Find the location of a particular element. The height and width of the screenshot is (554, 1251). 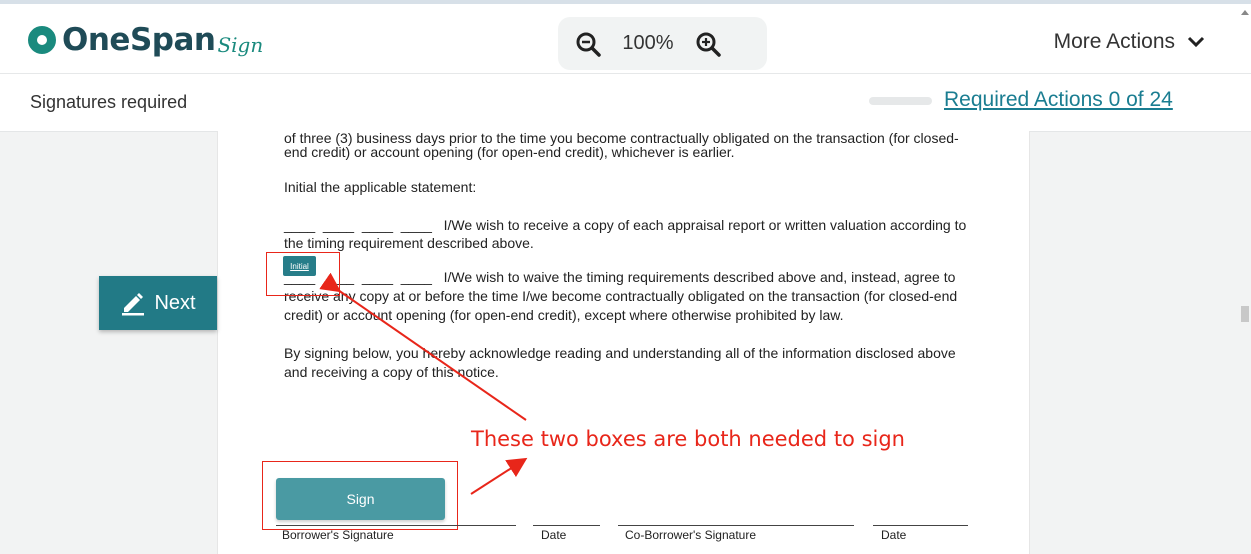

annotation-arrows is located at coordinates (423, 383).